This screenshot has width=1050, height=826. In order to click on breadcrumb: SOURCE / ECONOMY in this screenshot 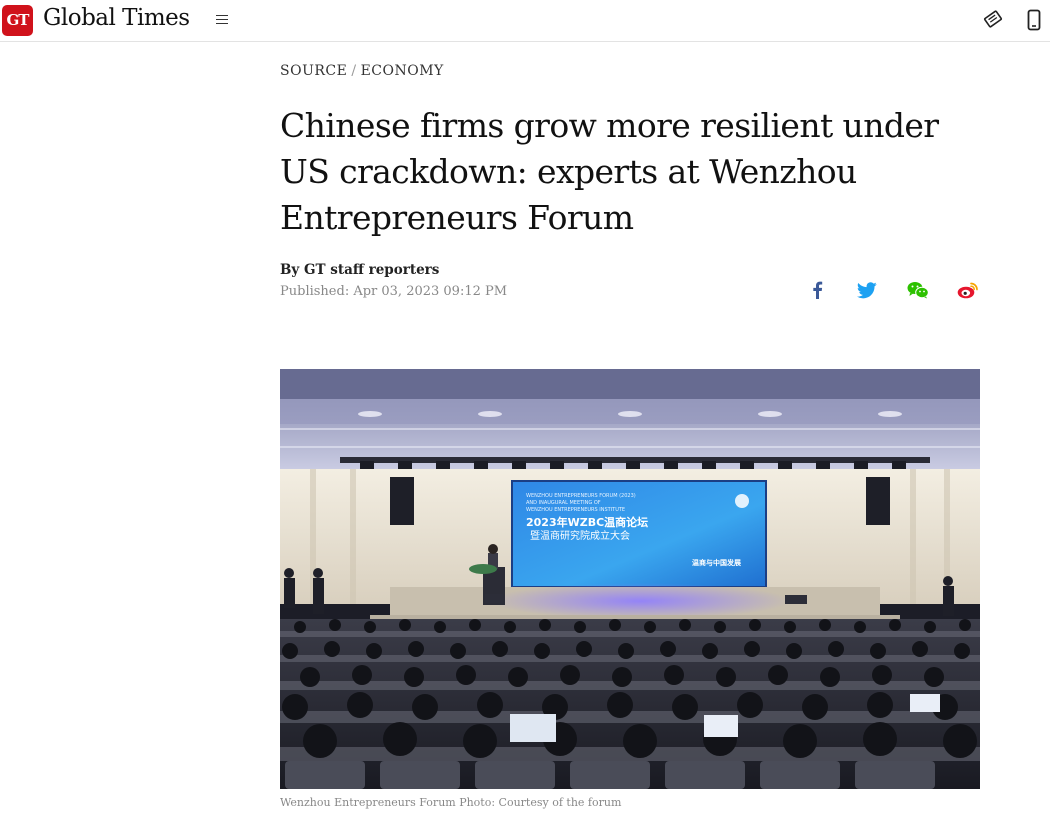, I will do `click(362, 71)`.